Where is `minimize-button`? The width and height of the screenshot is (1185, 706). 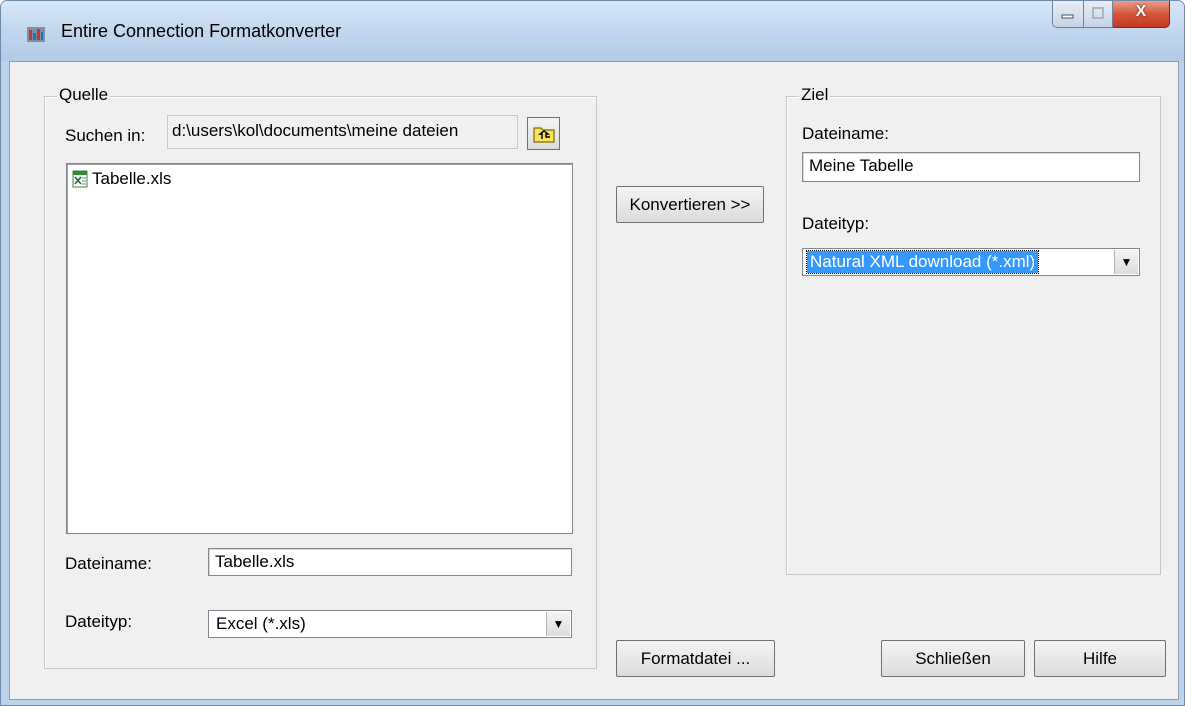
minimize-button is located at coordinates (1068, 14).